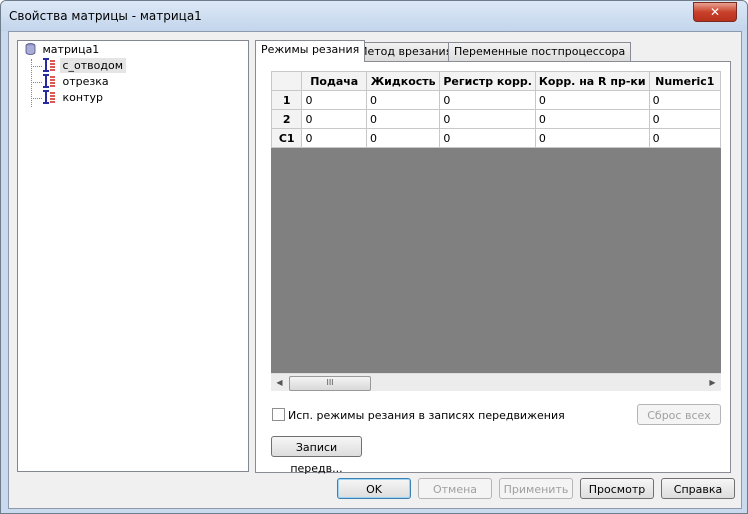 This screenshot has width=748, height=514. I want to click on tree-item-label: с_отводом, so click(93, 65).